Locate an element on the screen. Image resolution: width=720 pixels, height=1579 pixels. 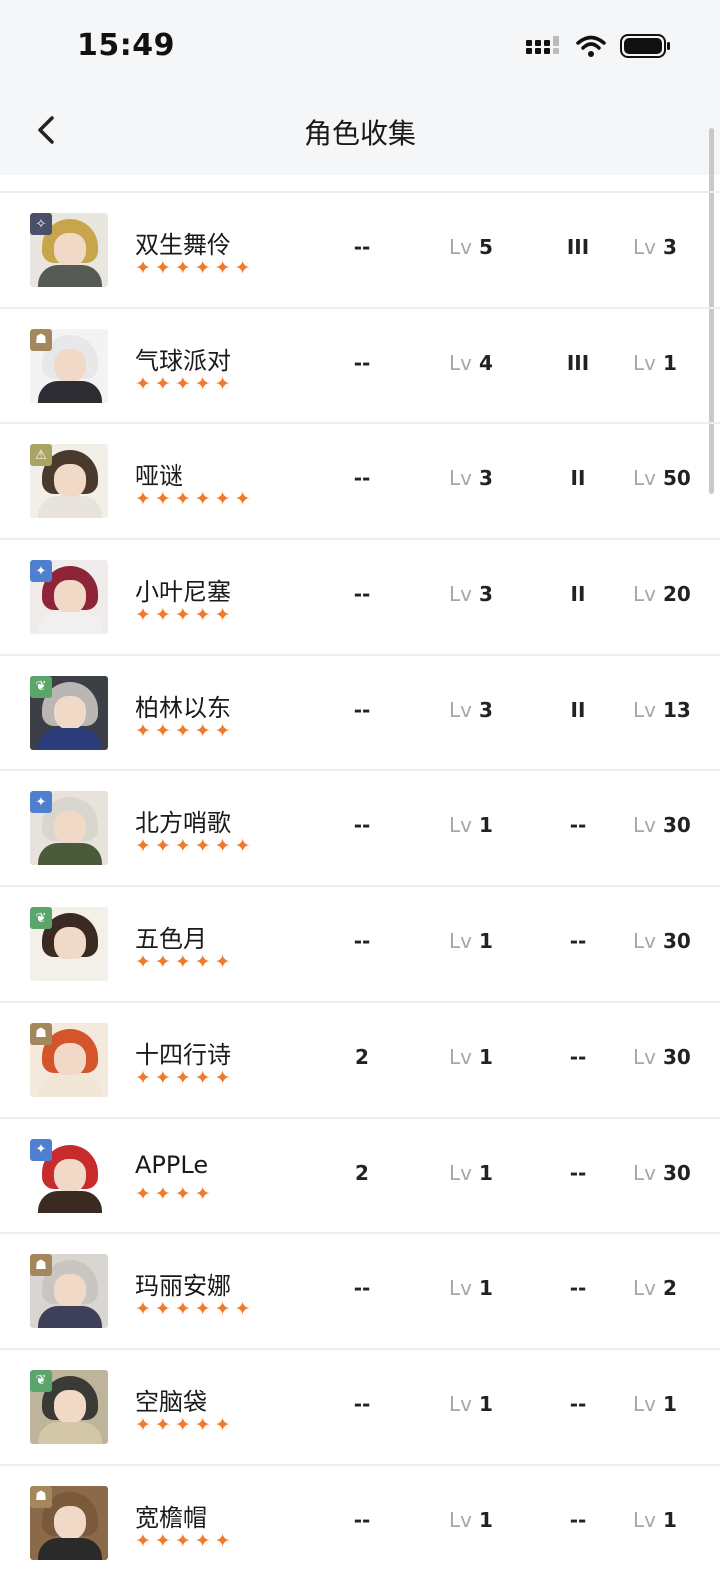
page-title: 角色收集 is located at coordinates (359, 133).